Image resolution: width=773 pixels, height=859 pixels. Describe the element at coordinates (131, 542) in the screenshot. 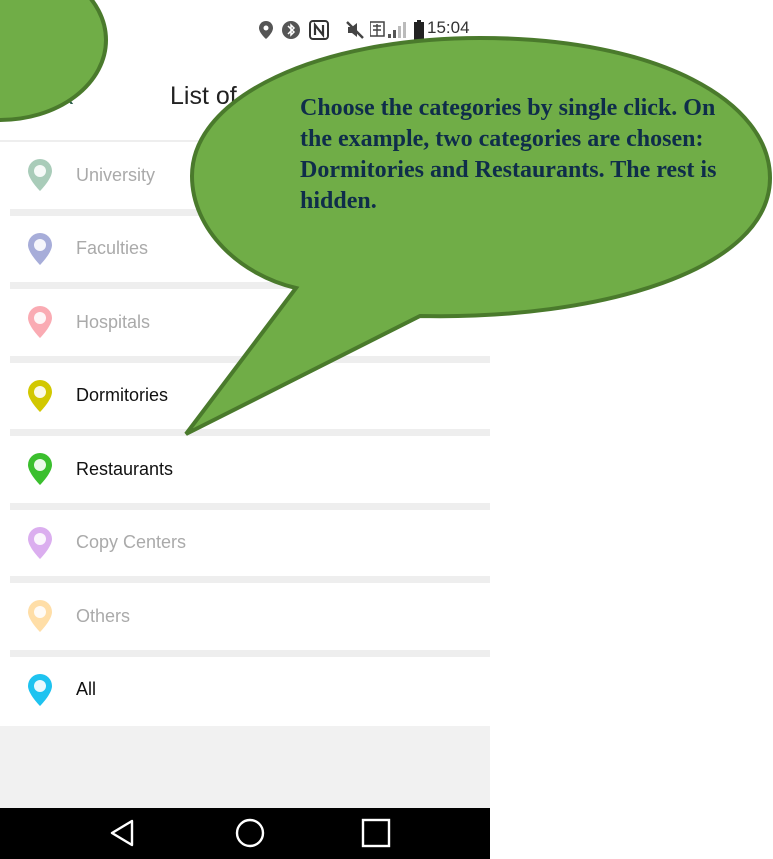

I see `category-label: Copy Centers` at that location.